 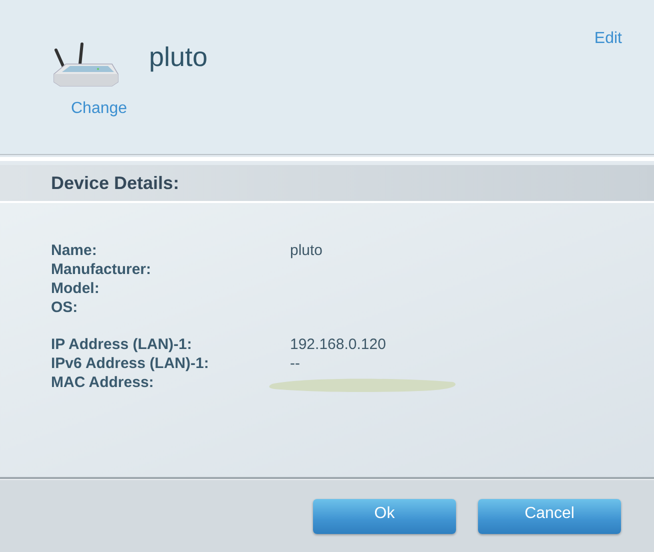 What do you see at coordinates (608, 39) in the screenshot?
I see `edit-link: Edit` at bounding box center [608, 39].